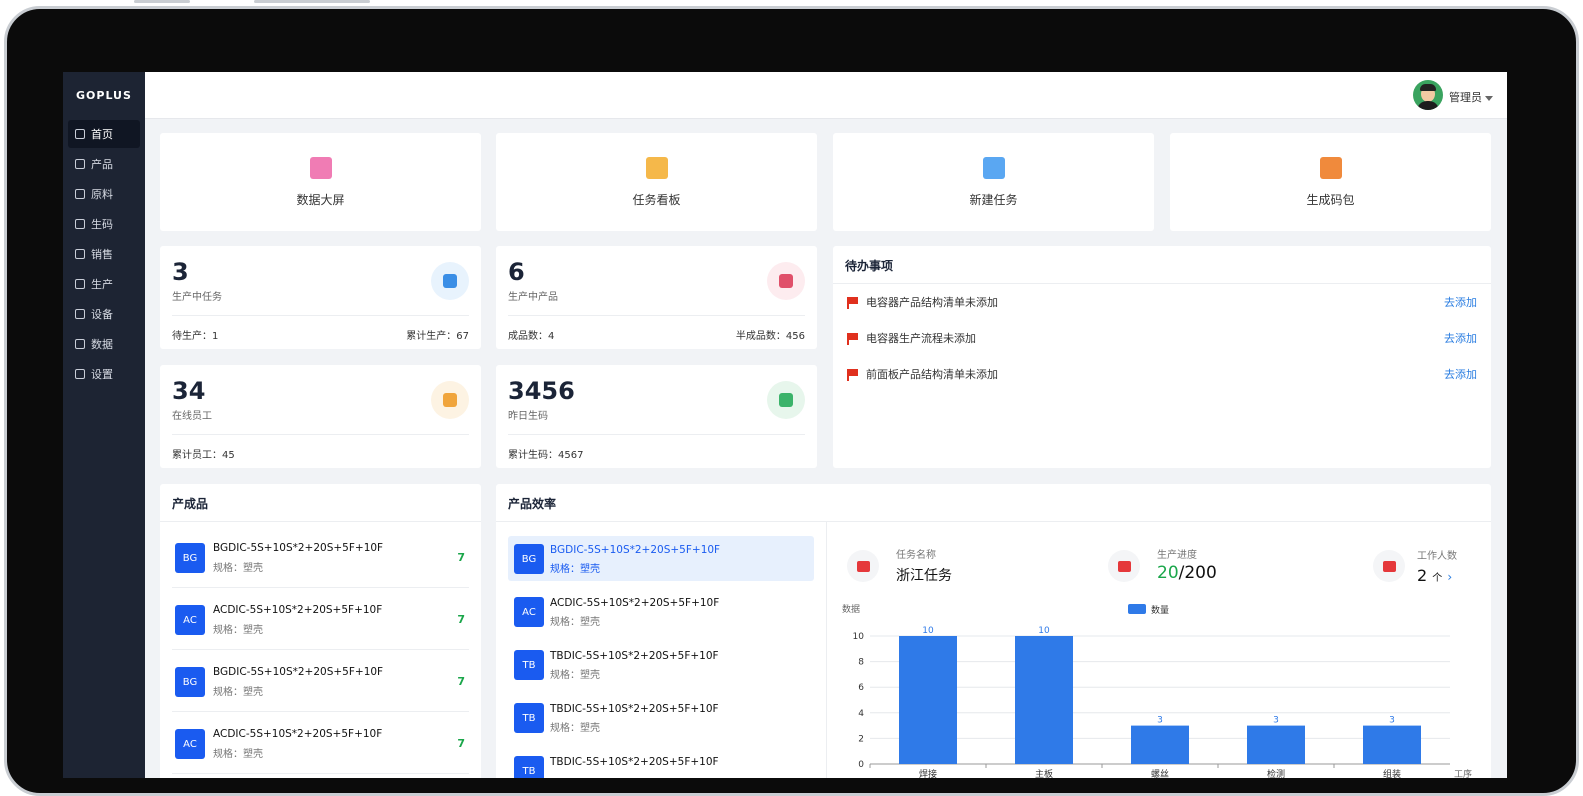 The width and height of the screenshot is (1583, 796). I want to click on material-icon, so click(80, 194).